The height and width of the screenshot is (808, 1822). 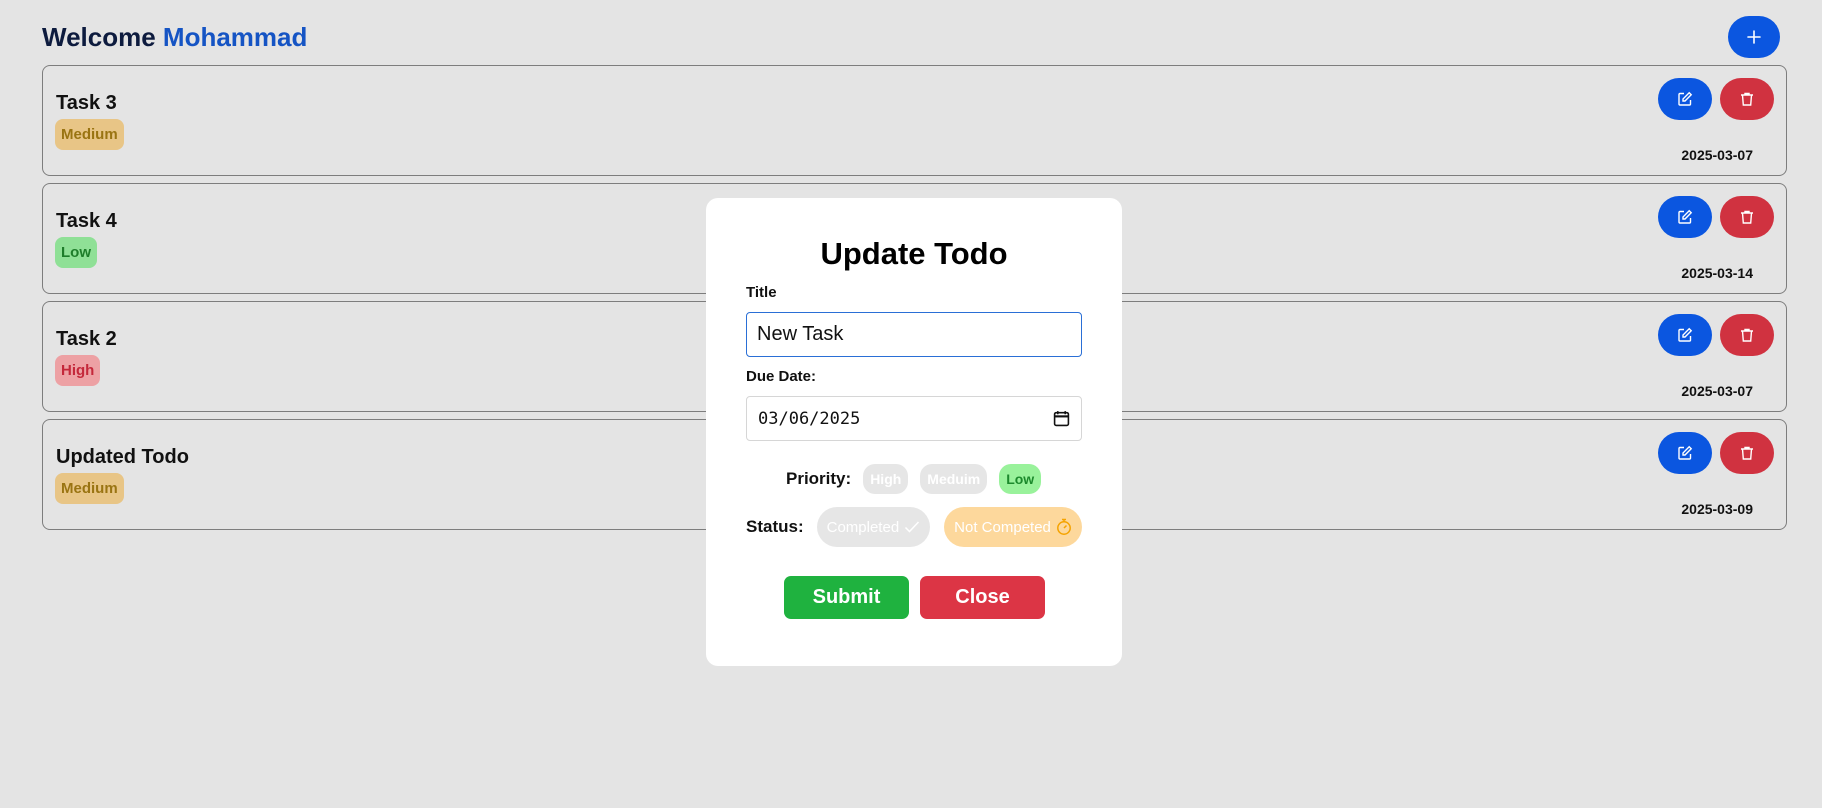 I want to click on task-due-date: 2025-03-09, so click(x=1717, y=509).